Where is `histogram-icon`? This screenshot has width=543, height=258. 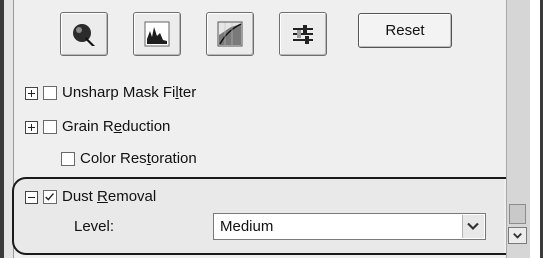 histogram-icon is located at coordinates (157, 34).